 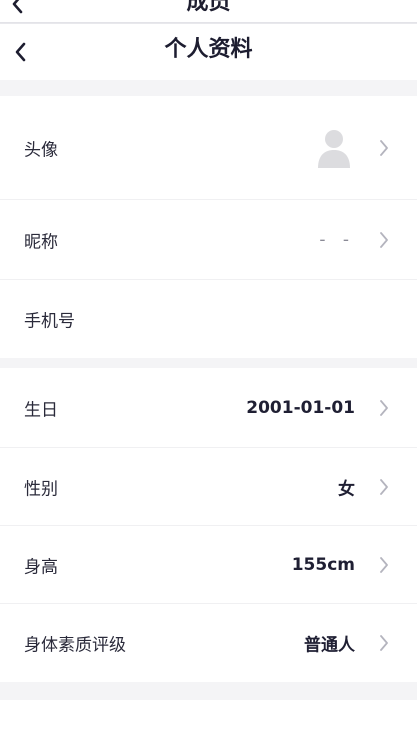 I want to click on row-nickname: 昵称 - -, so click(x=208, y=240).